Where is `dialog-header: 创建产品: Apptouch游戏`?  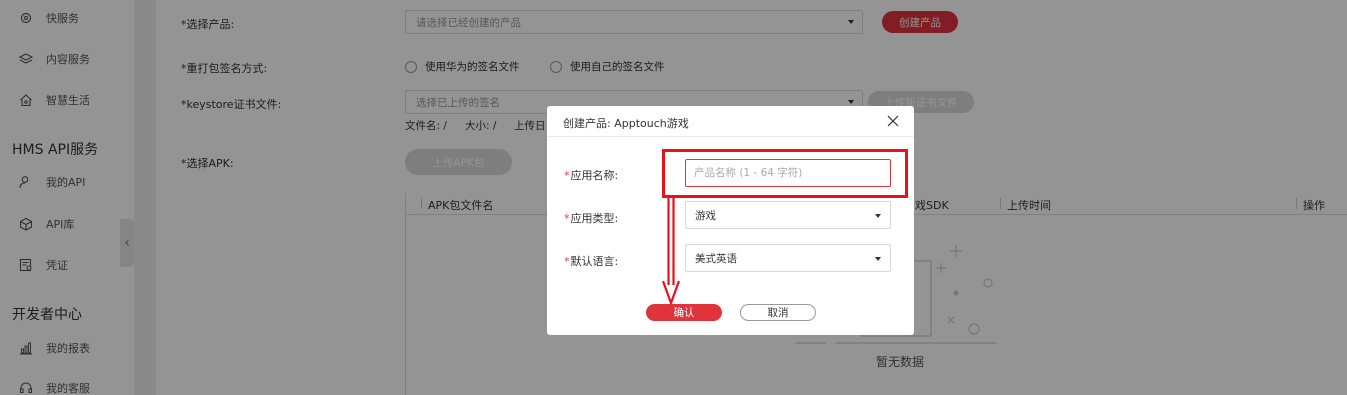
dialog-header: 创建产品: Apptouch游戏 is located at coordinates (730, 121).